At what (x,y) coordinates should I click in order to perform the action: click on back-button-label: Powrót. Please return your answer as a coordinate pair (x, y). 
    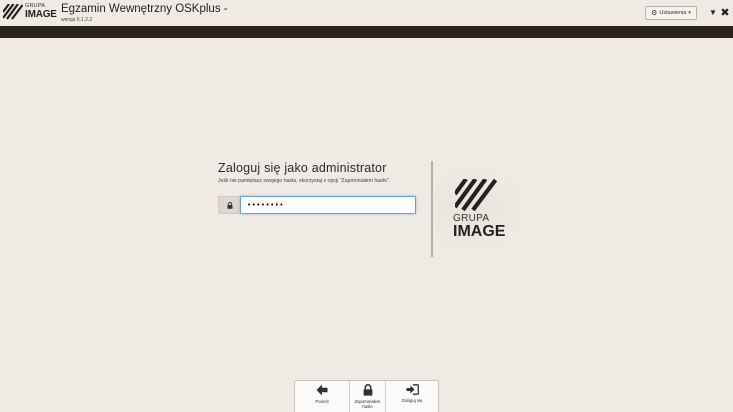
    Looking at the image, I should click on (322, 401).